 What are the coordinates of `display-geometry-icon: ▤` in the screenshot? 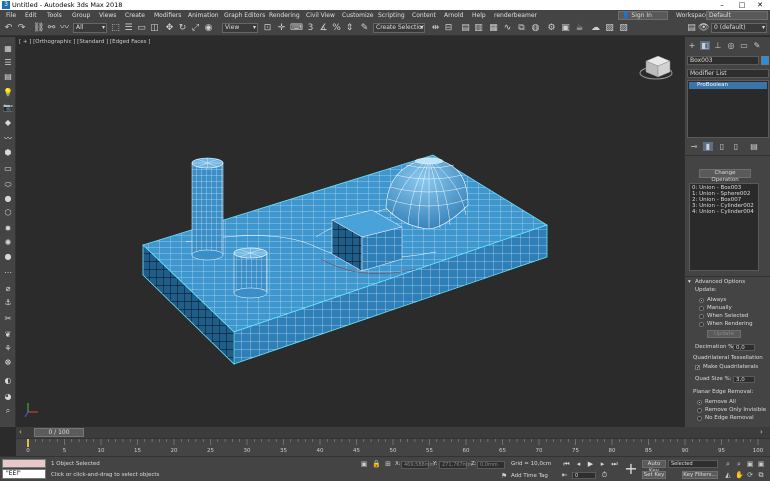 It's located at (8, 76).